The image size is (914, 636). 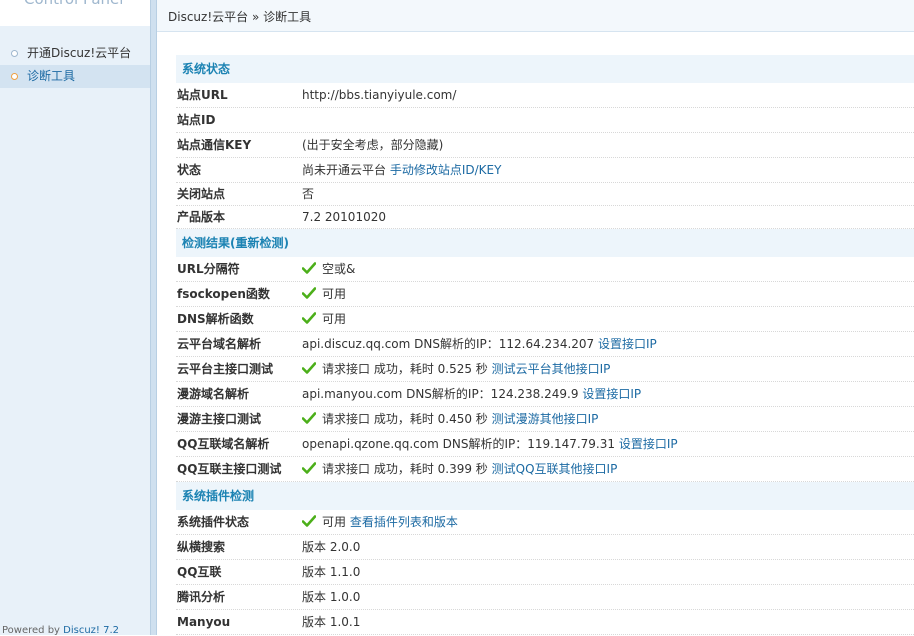 I want to click on row-label: 云平台域名解析, so click(x=219, y=344).